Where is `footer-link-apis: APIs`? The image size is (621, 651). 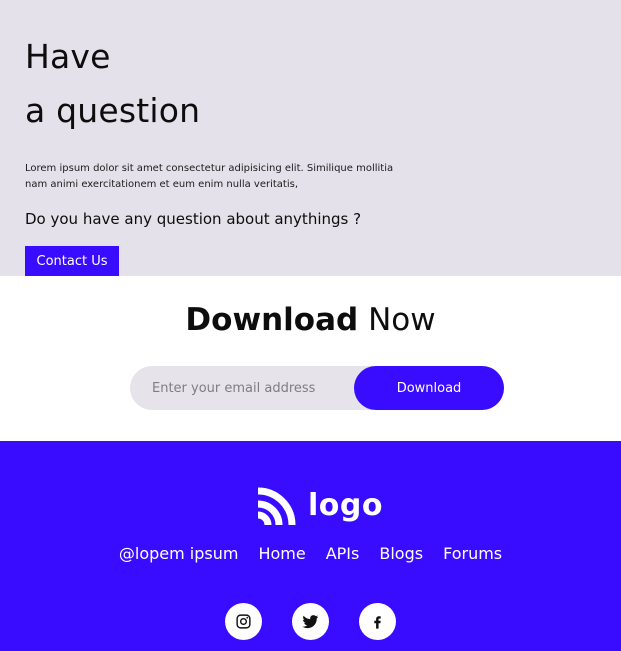
footer-link-apis: APIs is located at coordinates (343, 554).